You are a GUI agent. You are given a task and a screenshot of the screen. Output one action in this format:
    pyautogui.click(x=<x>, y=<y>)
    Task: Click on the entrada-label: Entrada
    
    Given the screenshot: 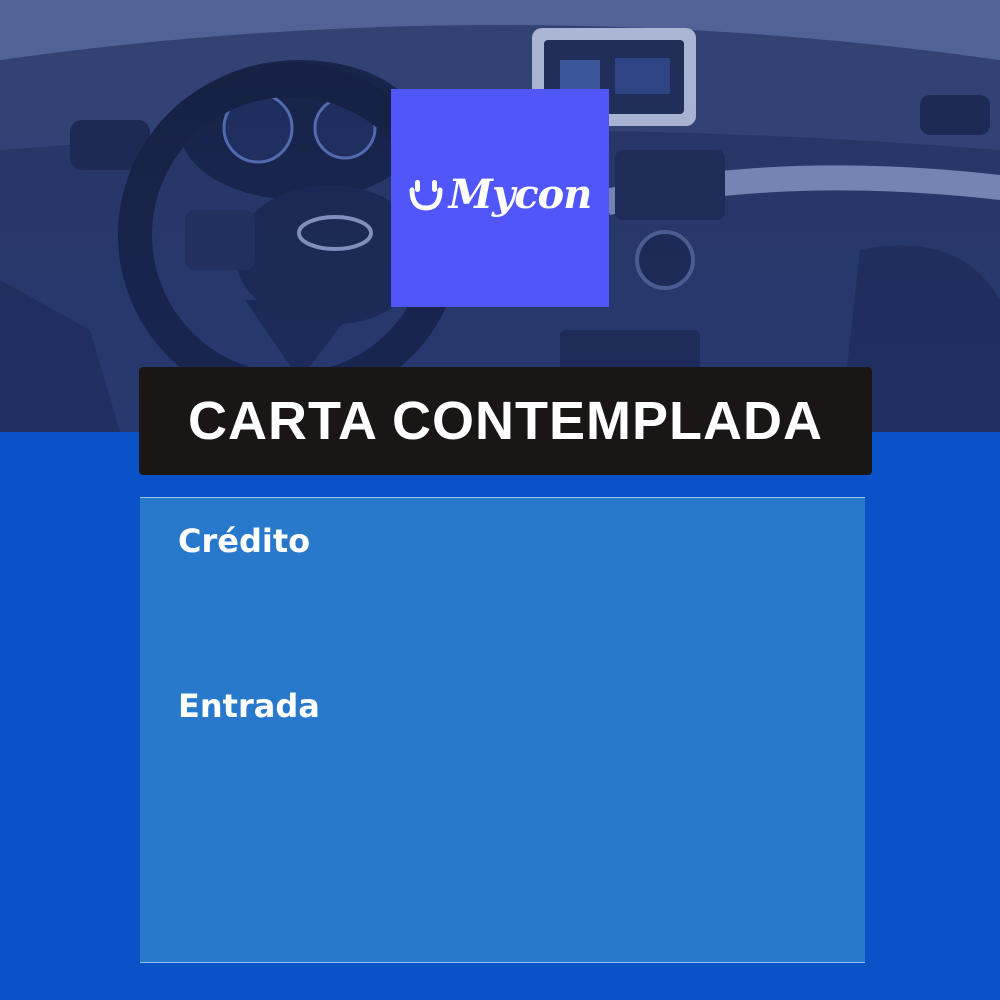 What is the action you would take?
    pyautogui.click(x=249, y=706)
    